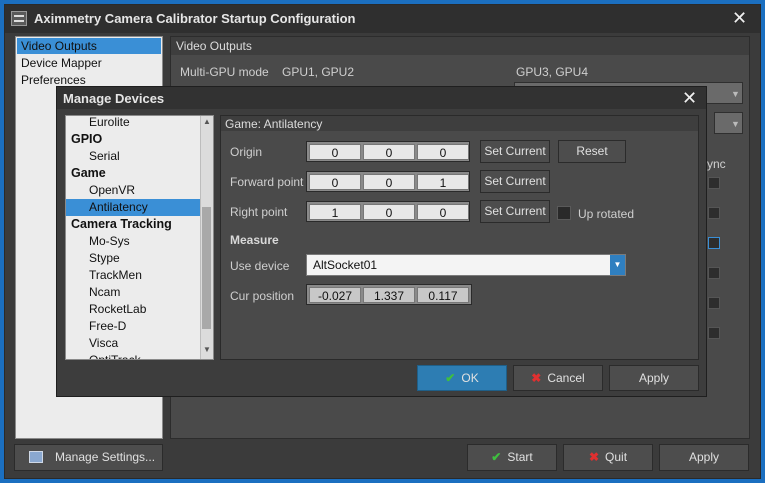  I want to click on gpu12-label: GPU1, GPU2, so click(318, 72).